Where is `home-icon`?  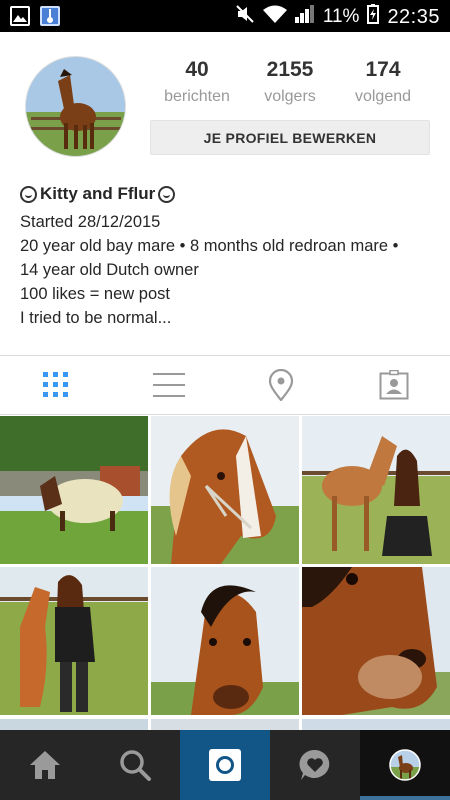 home-icon is located at coordinates (45, 765).